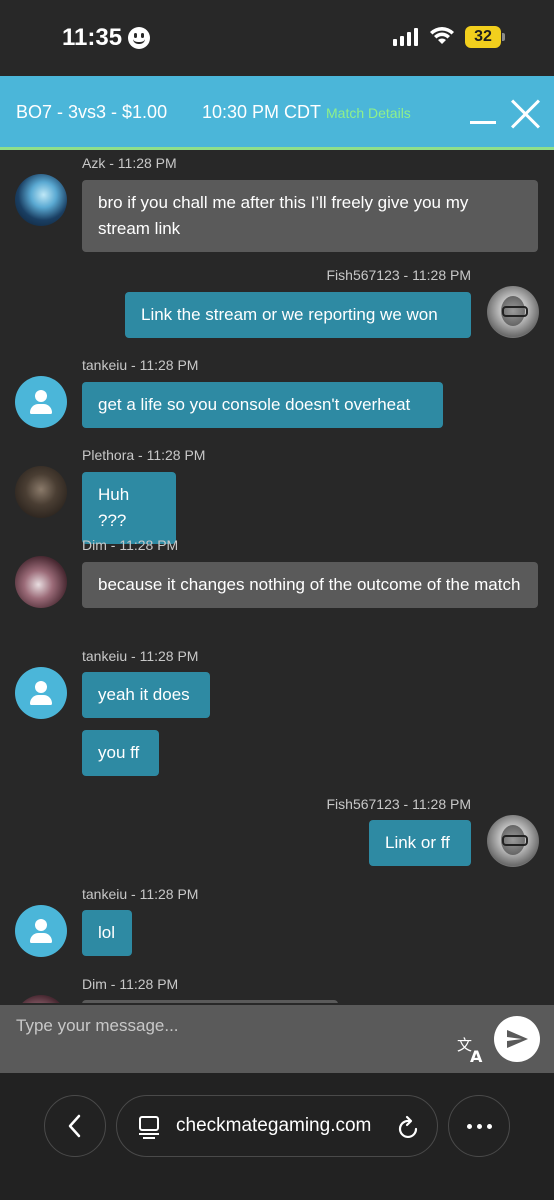 The image size is (554, 1200). I want to click on more-icon, so click(479, 1126).